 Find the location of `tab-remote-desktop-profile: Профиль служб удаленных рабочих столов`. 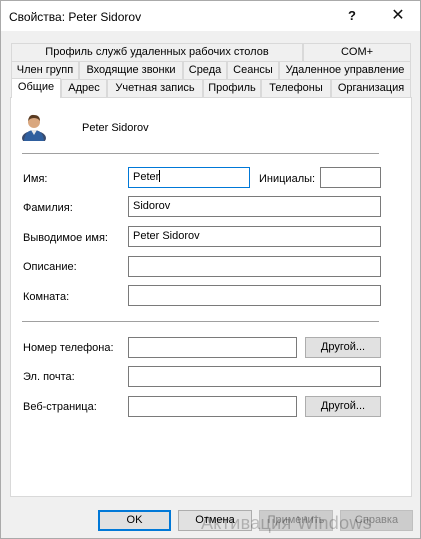

tab-remote-desktop-profile: Профиль служб удаленных рабочих столов is located at coordinates (157, 52).